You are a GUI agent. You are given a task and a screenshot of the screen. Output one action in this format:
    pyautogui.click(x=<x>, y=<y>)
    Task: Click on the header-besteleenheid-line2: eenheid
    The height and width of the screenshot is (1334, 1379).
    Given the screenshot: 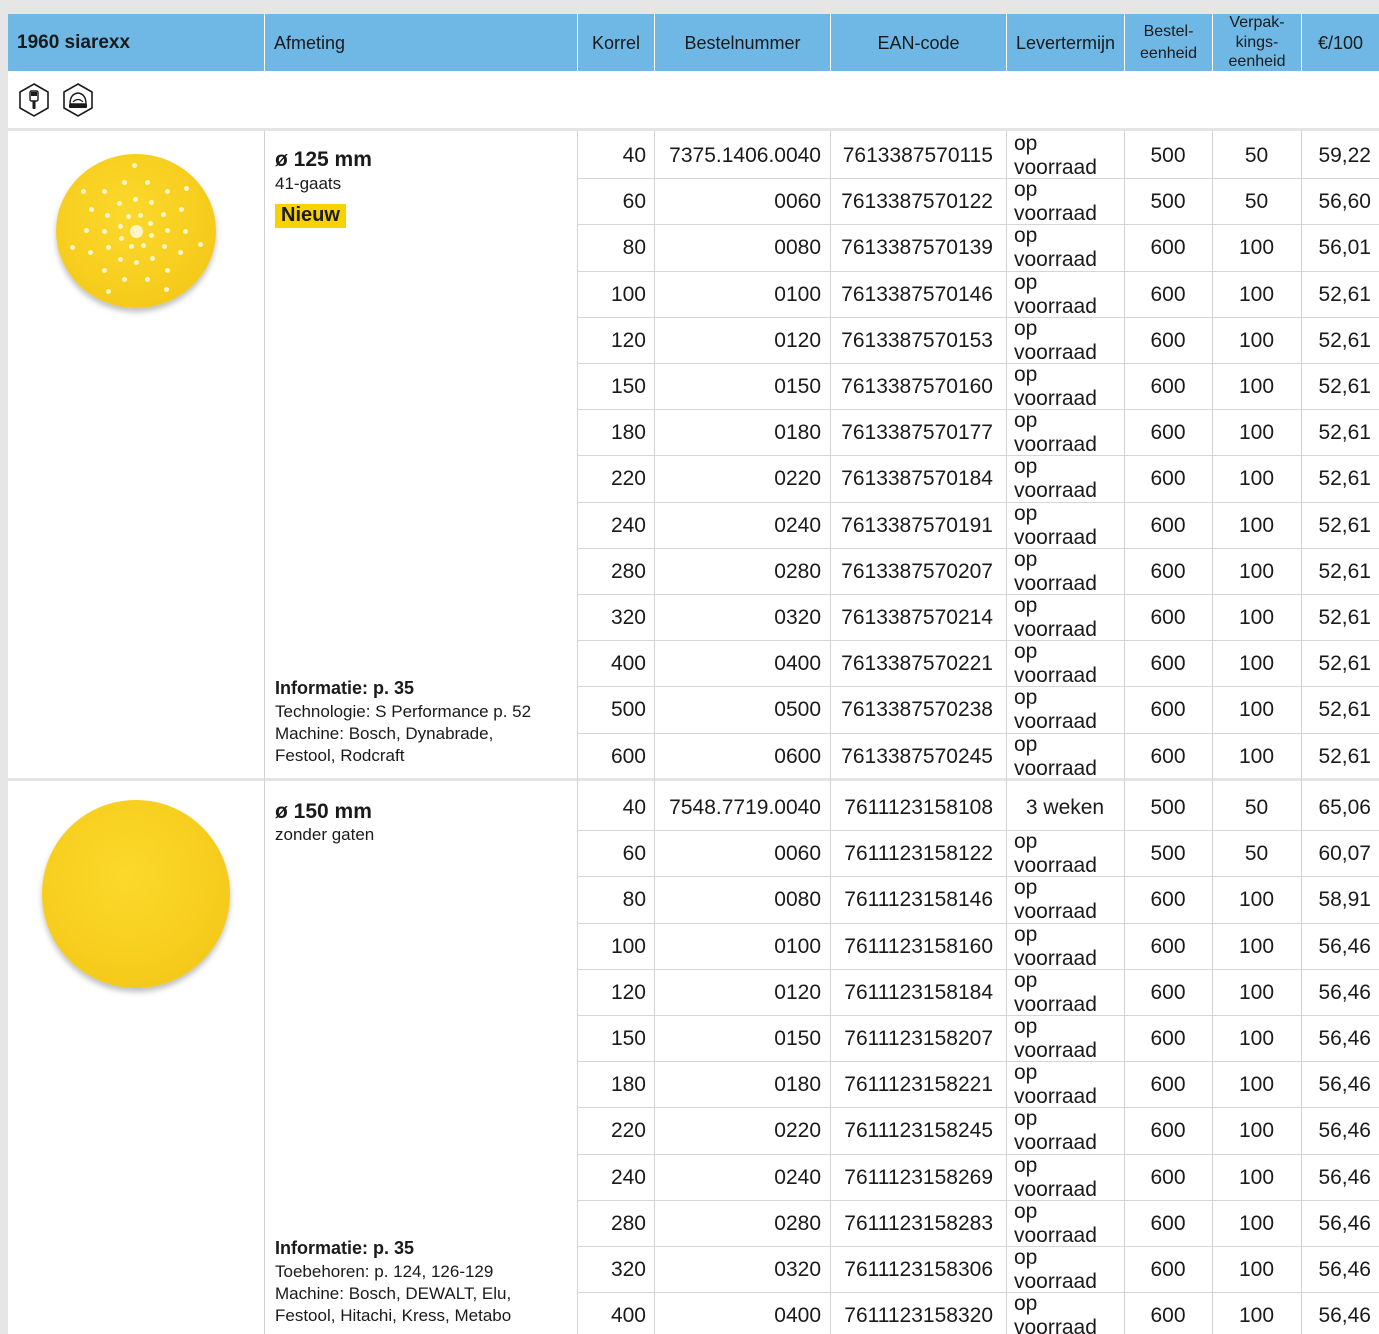 What is the action you would take?
    pyautogui.click(x=1168, y=53)
    